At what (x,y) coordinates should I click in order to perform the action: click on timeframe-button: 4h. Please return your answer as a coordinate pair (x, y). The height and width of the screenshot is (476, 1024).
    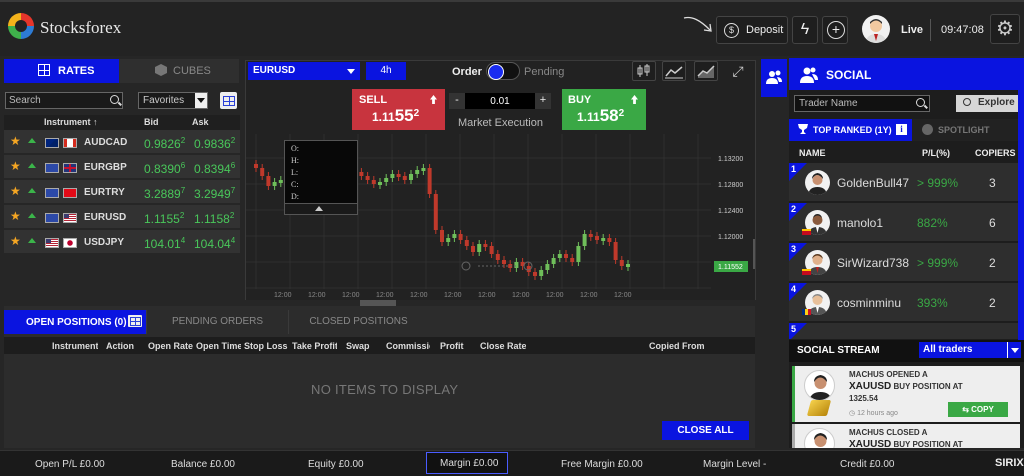
    Looking at the image, I should click on (386, 71).